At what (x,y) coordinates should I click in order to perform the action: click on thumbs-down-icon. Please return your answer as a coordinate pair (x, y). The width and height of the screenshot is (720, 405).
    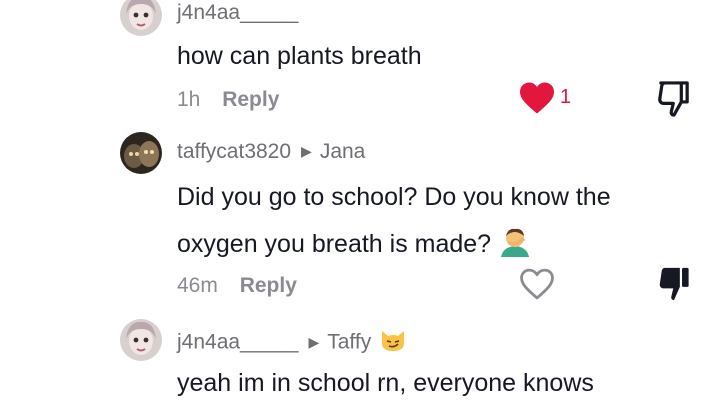
    Looking at the image, I should click on (674, 99).